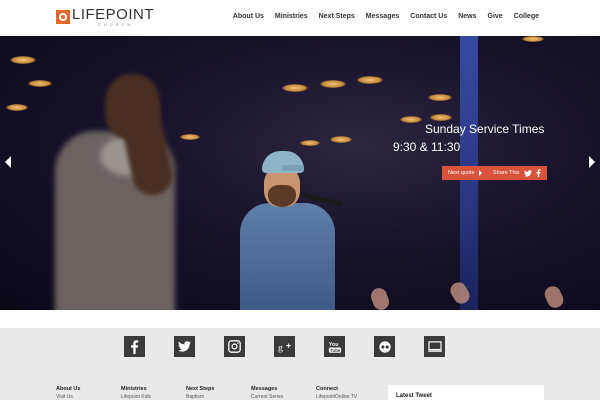 Image resolution: width=600 pixels, height=400 pixels. Describe the element at coordinates (8, 162) in the screenshot. I see `slider-prev-arrow-icon` at that location.